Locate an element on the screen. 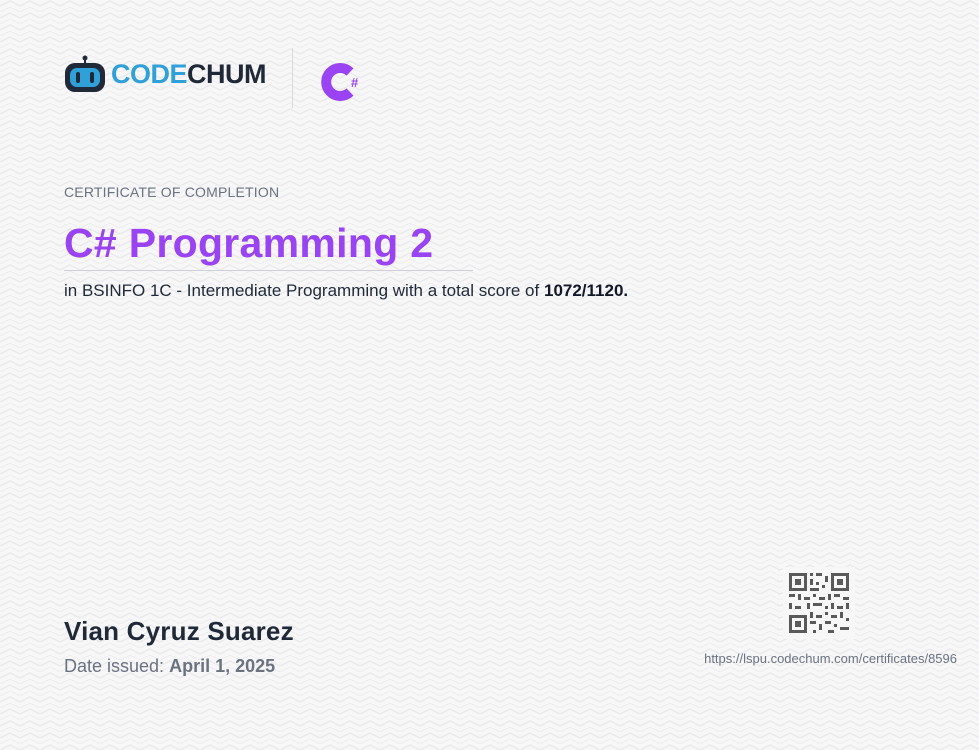 This screenshot has width=979, height=750. codechum-robot-icon is located at coordinates (85, 73).